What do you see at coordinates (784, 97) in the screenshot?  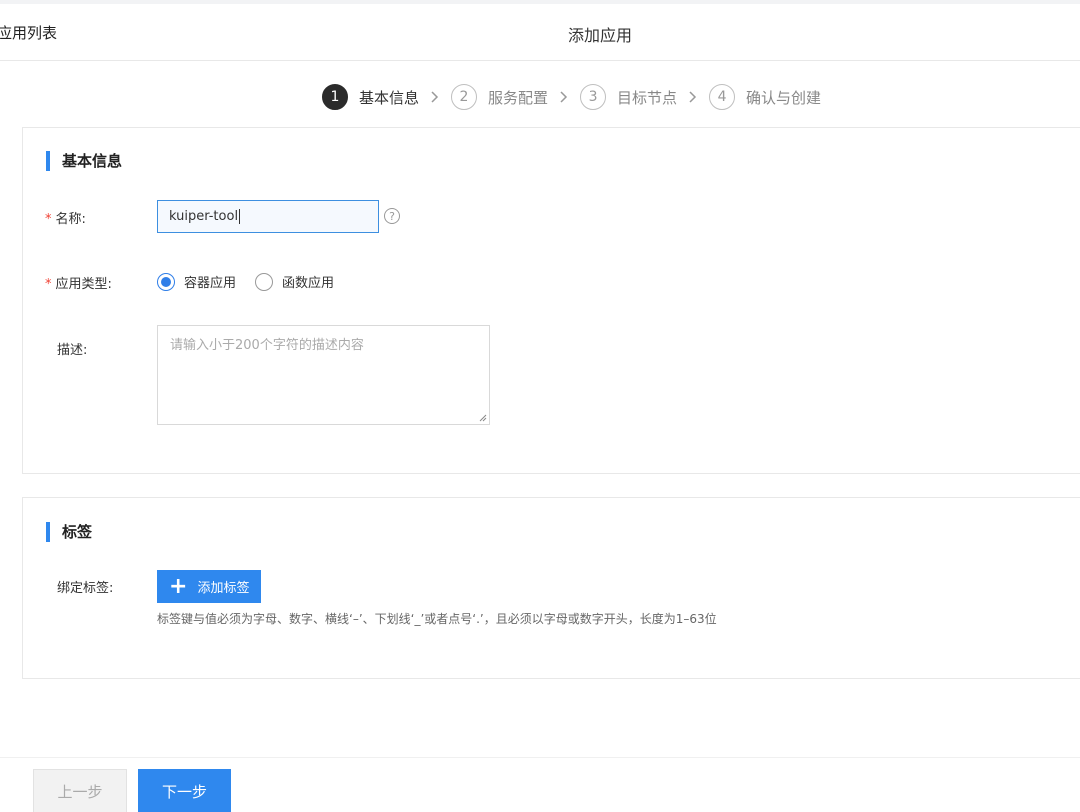 I see `step-label-4: 确认与创建` at bounding box center [784, 97].